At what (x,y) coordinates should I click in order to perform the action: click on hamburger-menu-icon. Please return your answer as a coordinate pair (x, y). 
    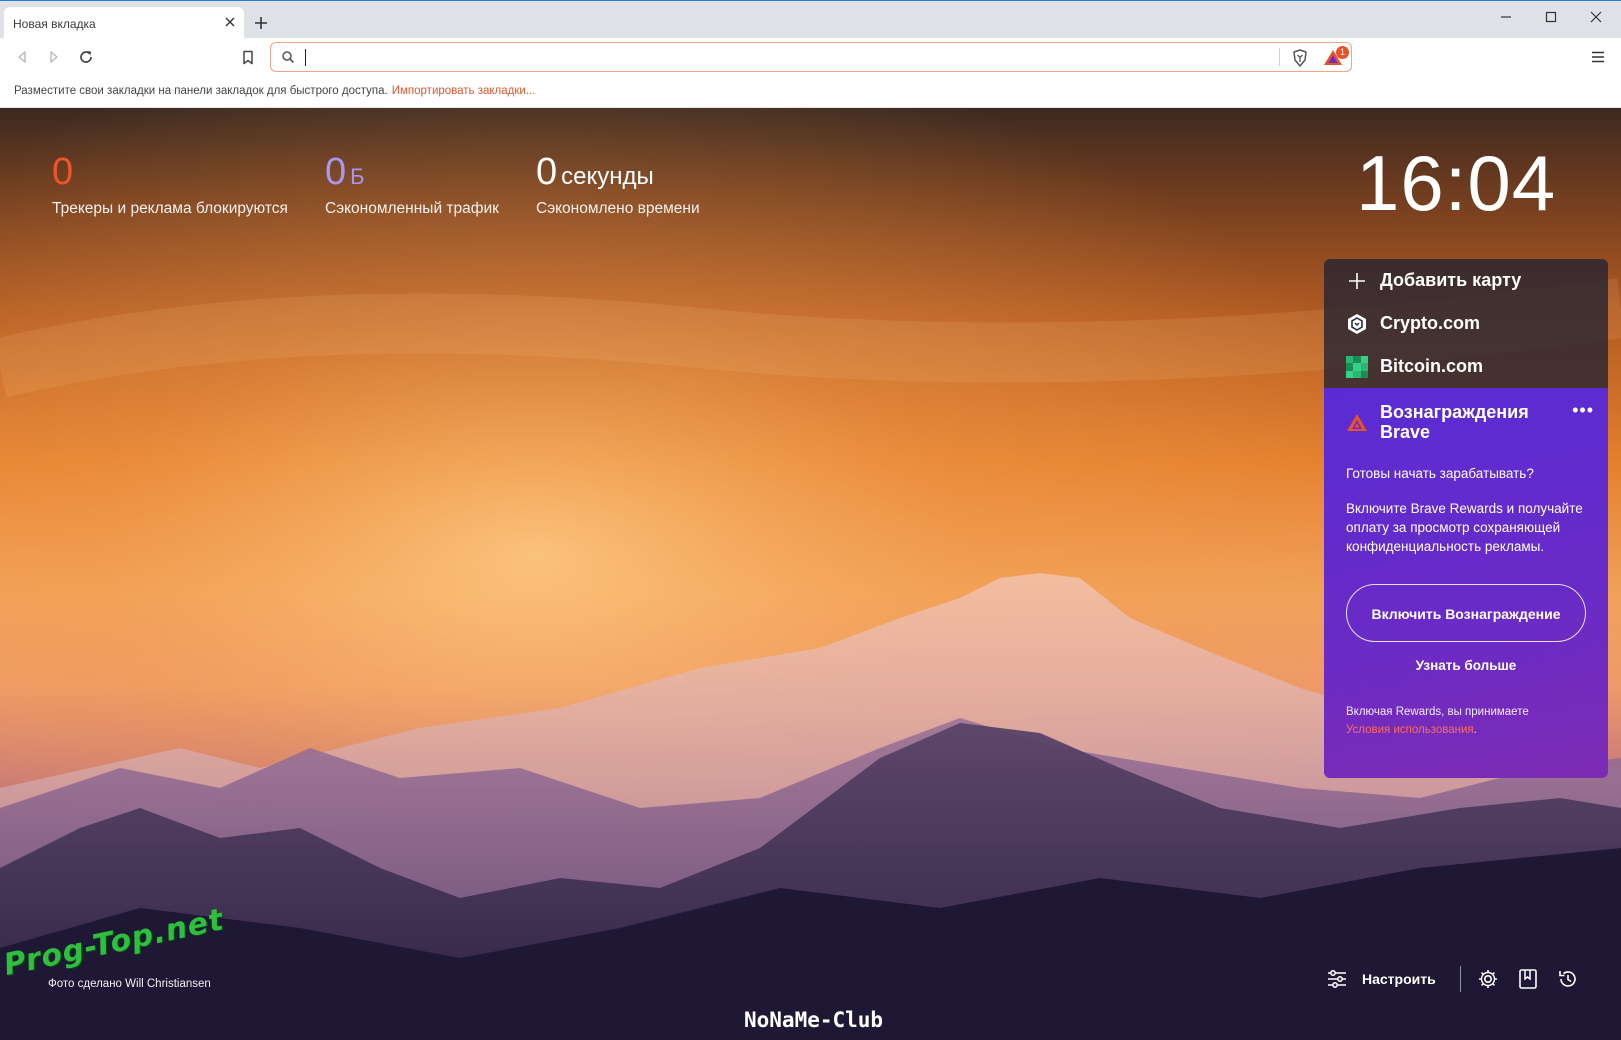
    Looking at the image, I should click on (1598, 57).